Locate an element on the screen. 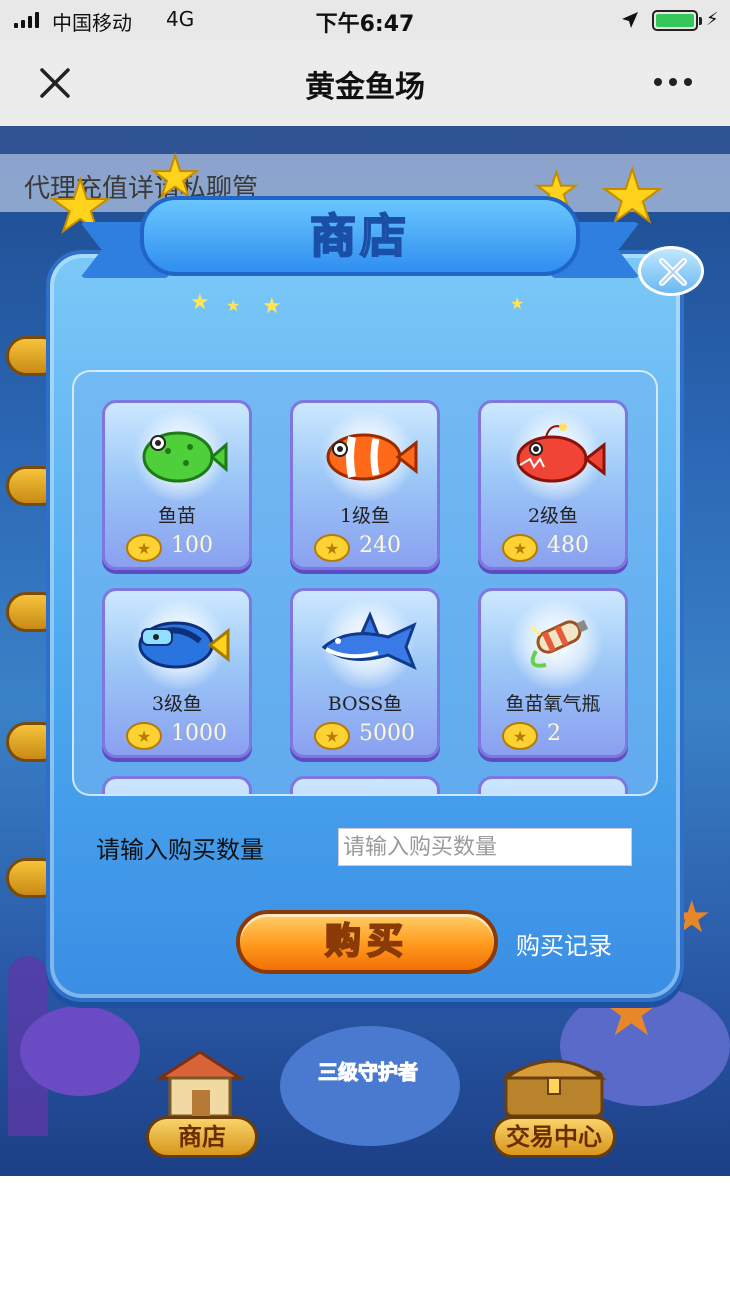 Image resolution: width=730 pixels, height=1300 pixels. item-name: 鱼苗氧气瓶 is located at coordinates (553, 704).